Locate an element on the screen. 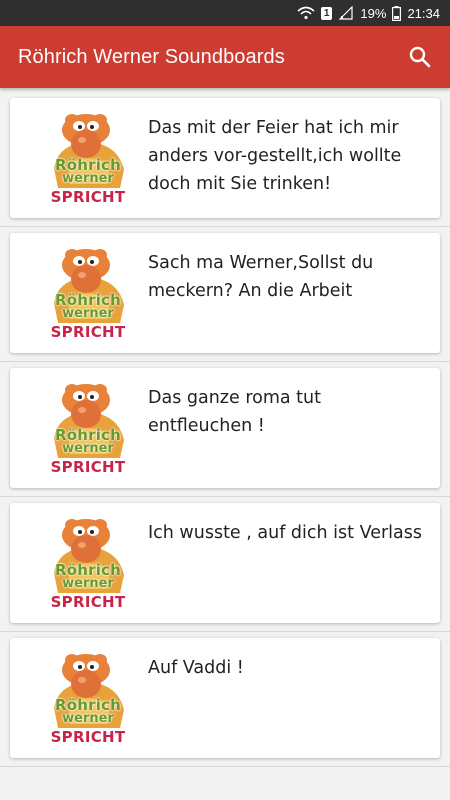 The width and height of the screenshot is (450, 800). wifi-icon is located at coordinates (306, 13).